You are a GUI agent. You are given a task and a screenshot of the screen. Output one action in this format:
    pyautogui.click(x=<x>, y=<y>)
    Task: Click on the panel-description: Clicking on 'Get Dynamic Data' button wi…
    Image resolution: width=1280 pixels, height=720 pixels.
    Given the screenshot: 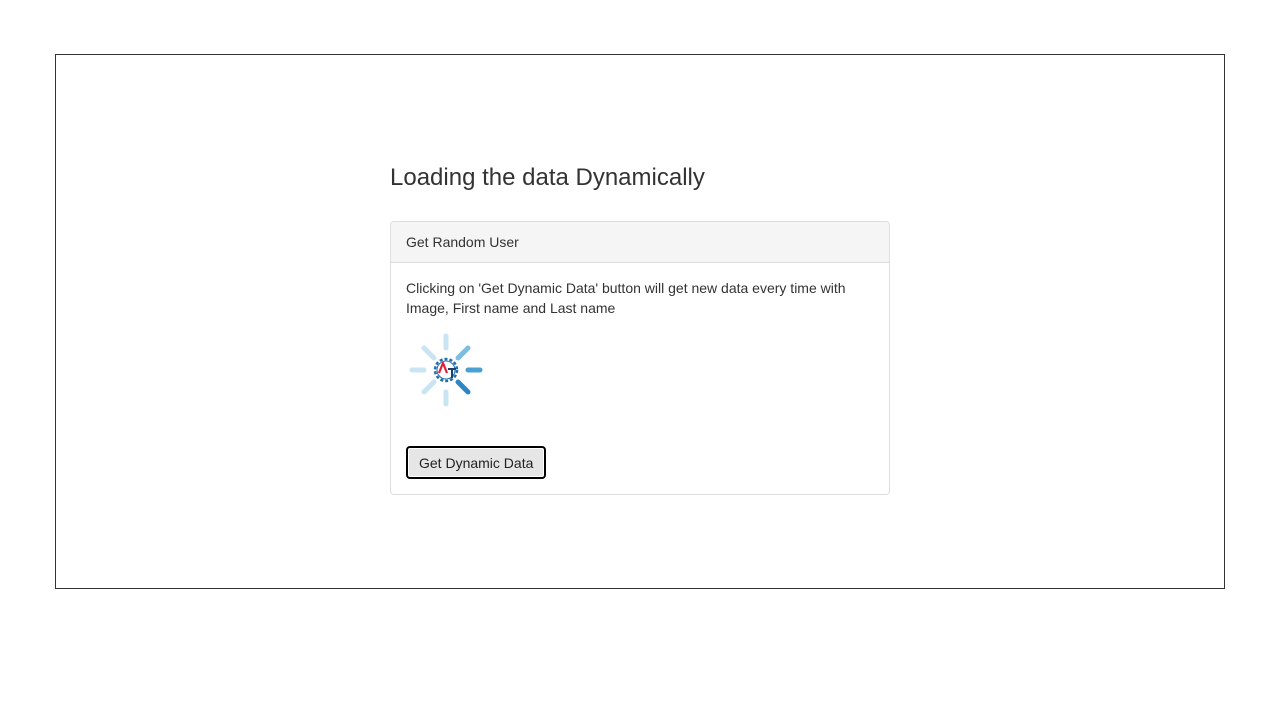 What is the action you would take?
    pyautogui.click(x=626, y=298)
    